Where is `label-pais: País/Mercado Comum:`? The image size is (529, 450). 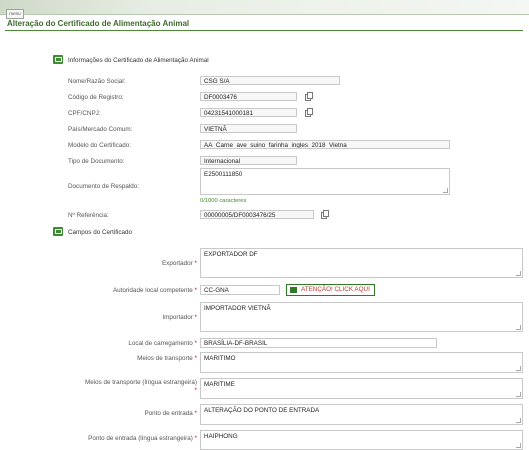
label-pais: País/Mercado Comum: is located at coordinates (100, 129).